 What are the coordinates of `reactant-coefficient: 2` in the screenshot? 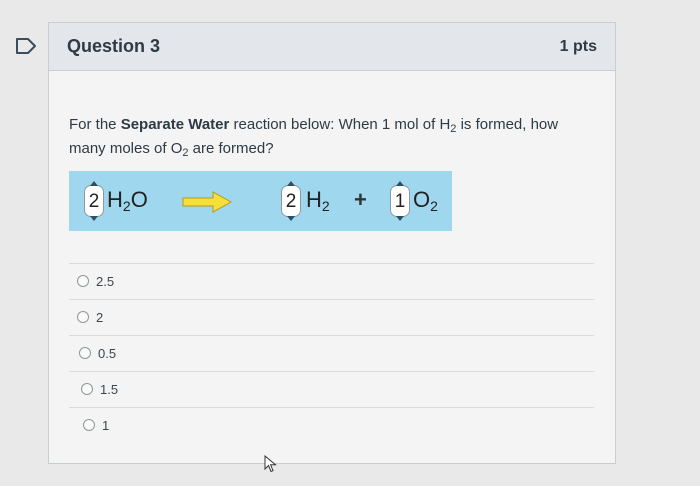 It's located at (94, 201).